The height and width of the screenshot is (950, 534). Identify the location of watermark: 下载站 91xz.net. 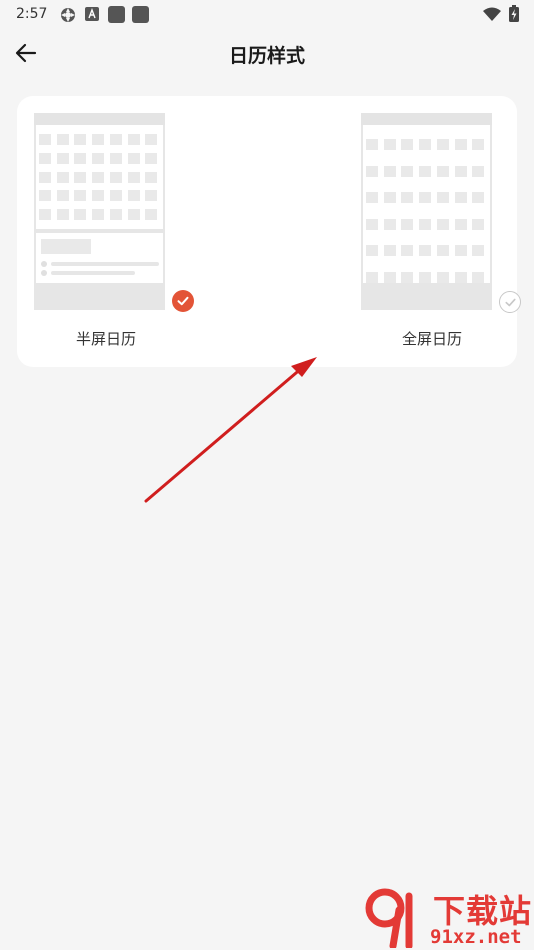
(447, 915).